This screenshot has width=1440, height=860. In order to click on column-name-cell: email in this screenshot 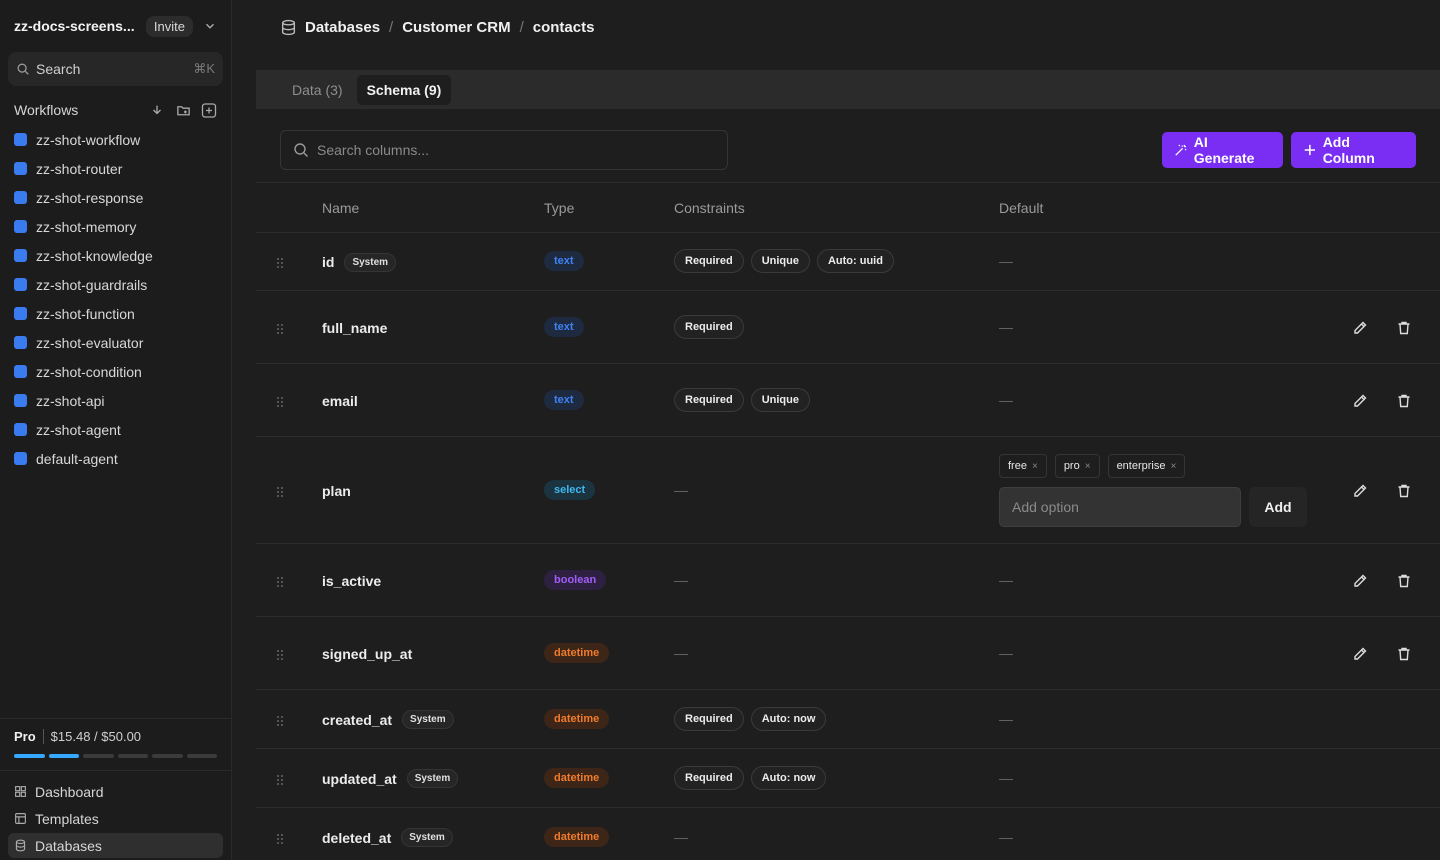, I will do `click(340, 401)`.